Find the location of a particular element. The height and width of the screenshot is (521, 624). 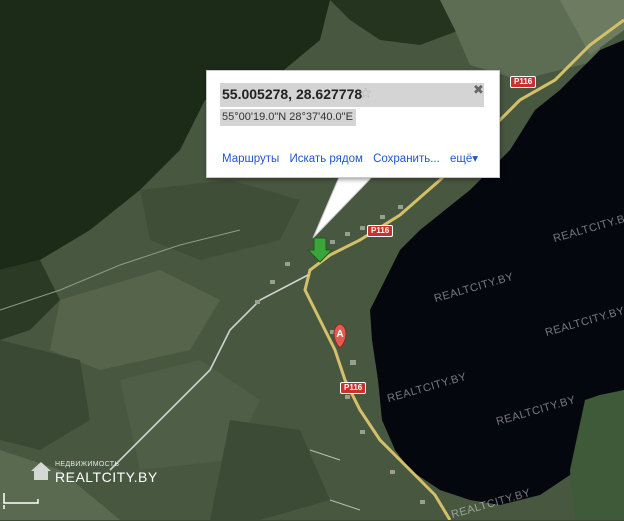

coordinates-dms: 55°00'19.0"N 28°37'40.0"E is located at coordinates (288, 117).